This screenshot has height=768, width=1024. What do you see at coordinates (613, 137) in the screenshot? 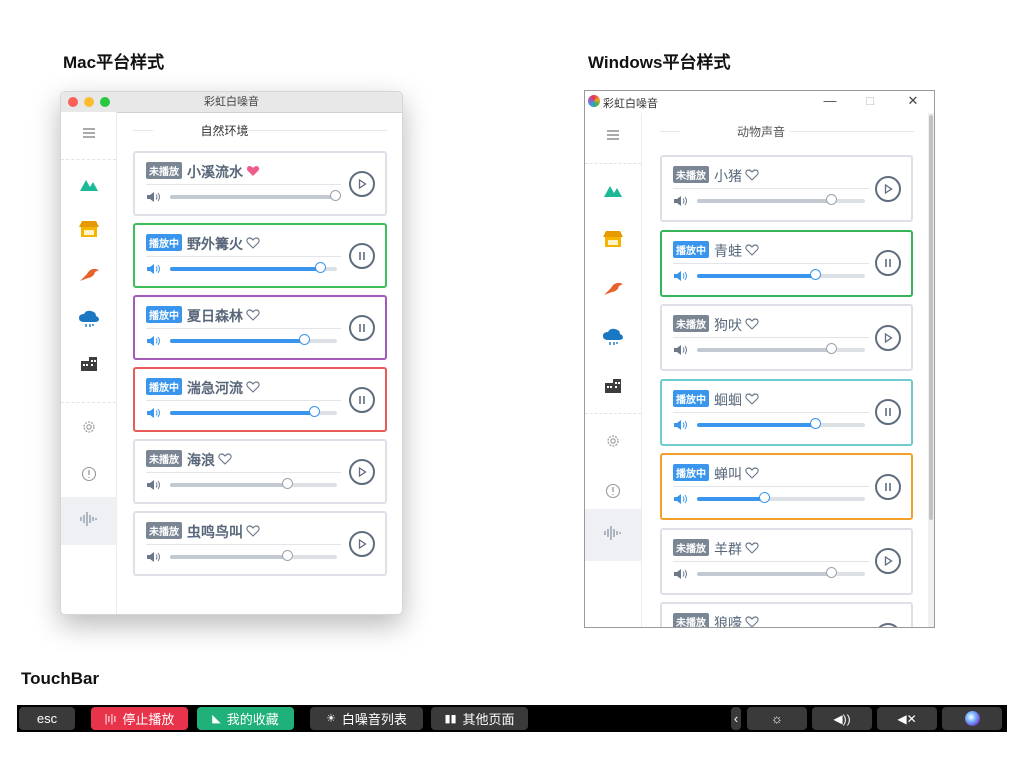
I see `sidebar-item-menu` at bounding box center [613, 137].